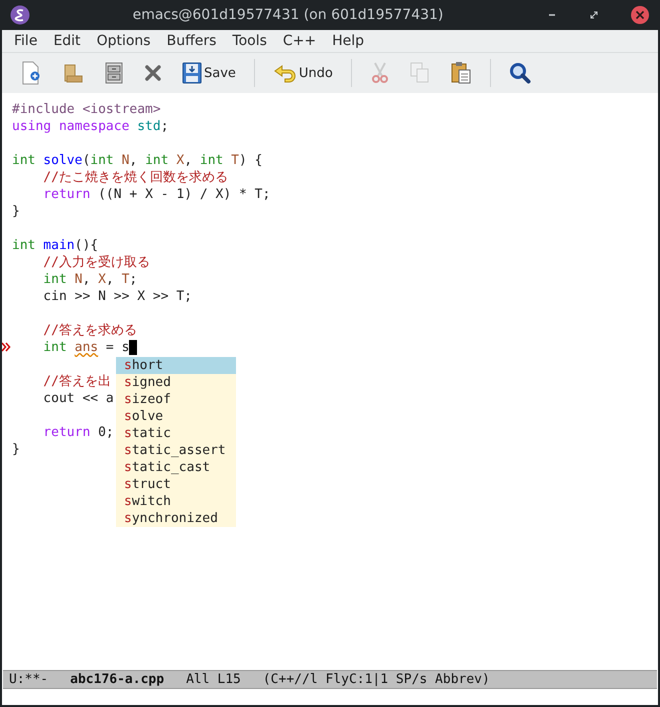  I want to click on completion-item: short, so click(176, 365).